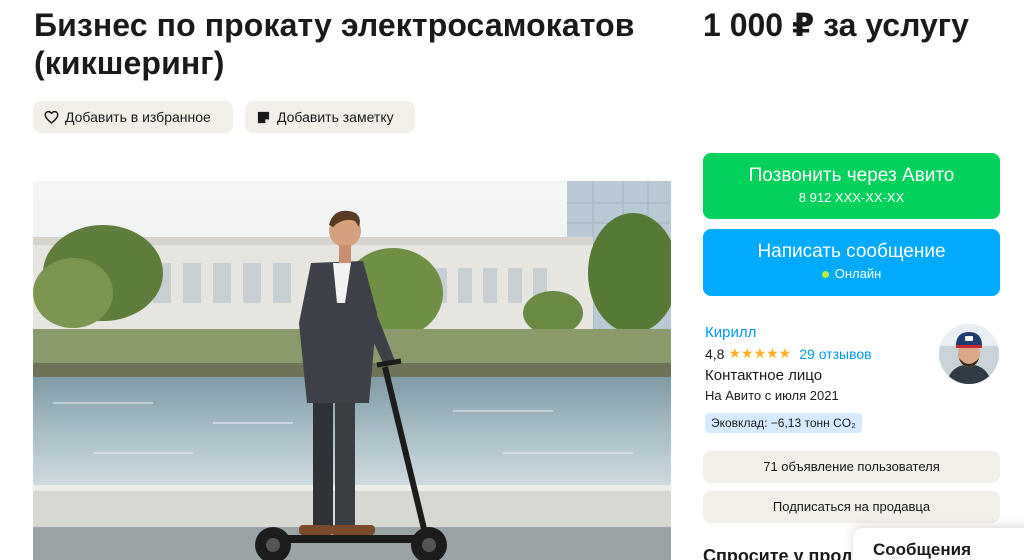 This screenshot has height=560, width=1024. What do you see at coordinates (138, 117) in the screenshot?
I see `add-to-favorites-label: Добавить в избранное` at bounding box center [138, 117].